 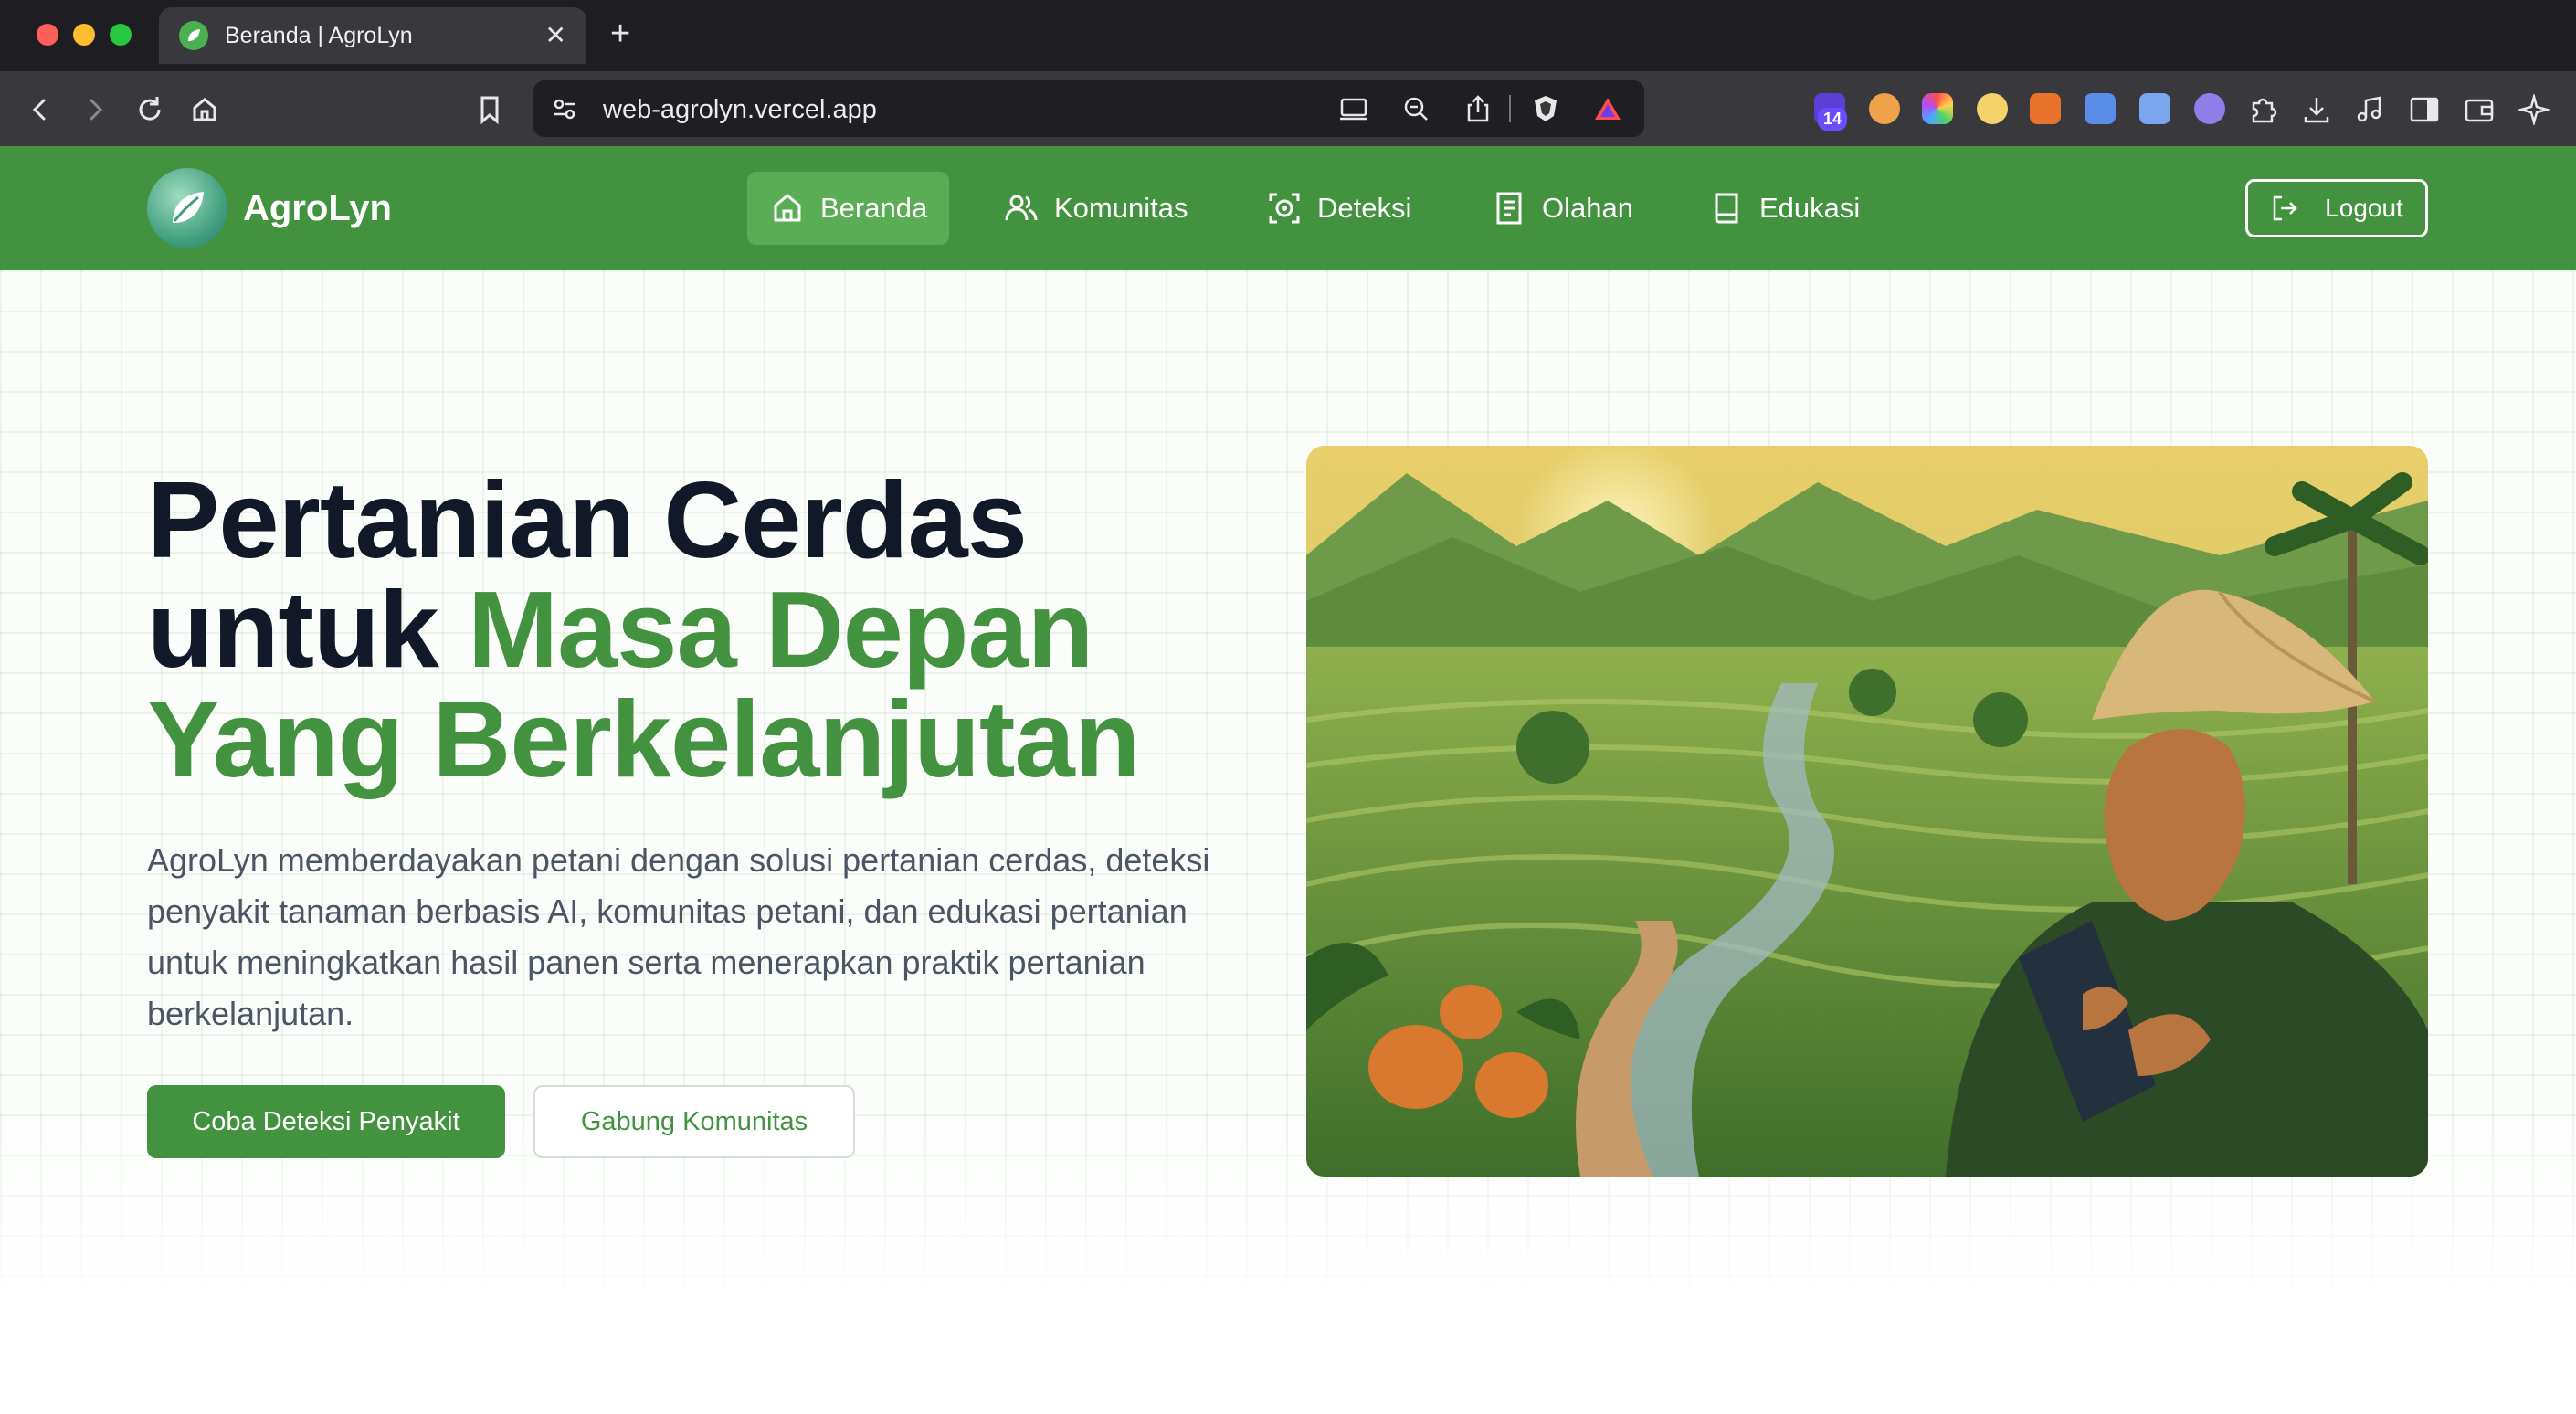 I want to click on zoom-out-icon, so click(x=1415, y=109).